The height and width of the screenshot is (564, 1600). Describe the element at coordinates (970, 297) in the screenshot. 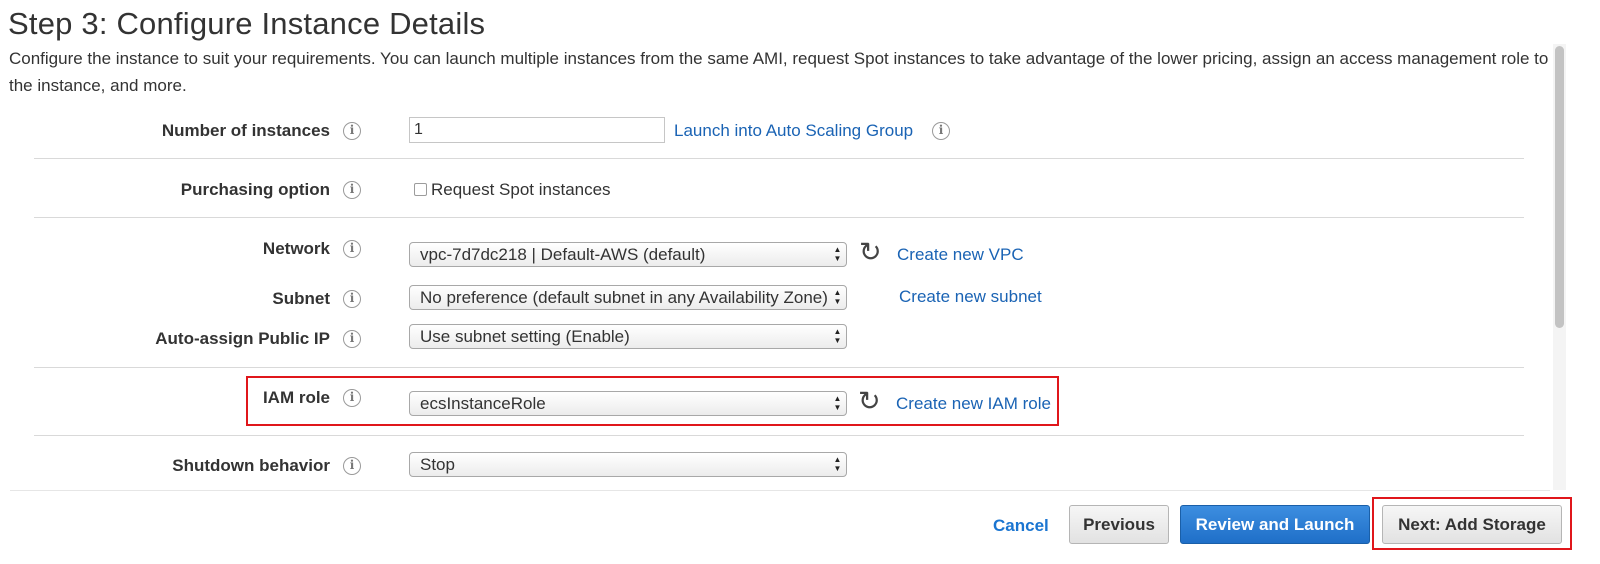

I see `create-new-subnet-link: Create new subnet` at that location.